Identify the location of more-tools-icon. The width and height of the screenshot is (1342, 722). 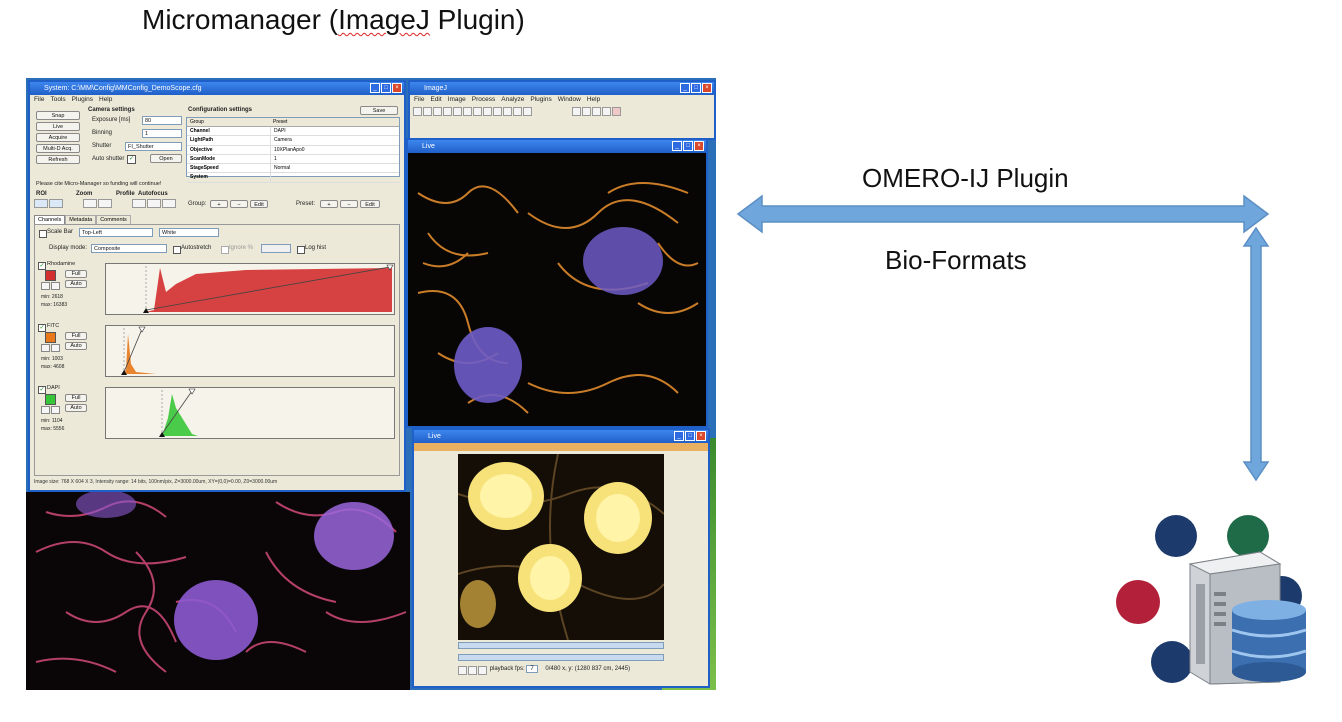
(616, 111).